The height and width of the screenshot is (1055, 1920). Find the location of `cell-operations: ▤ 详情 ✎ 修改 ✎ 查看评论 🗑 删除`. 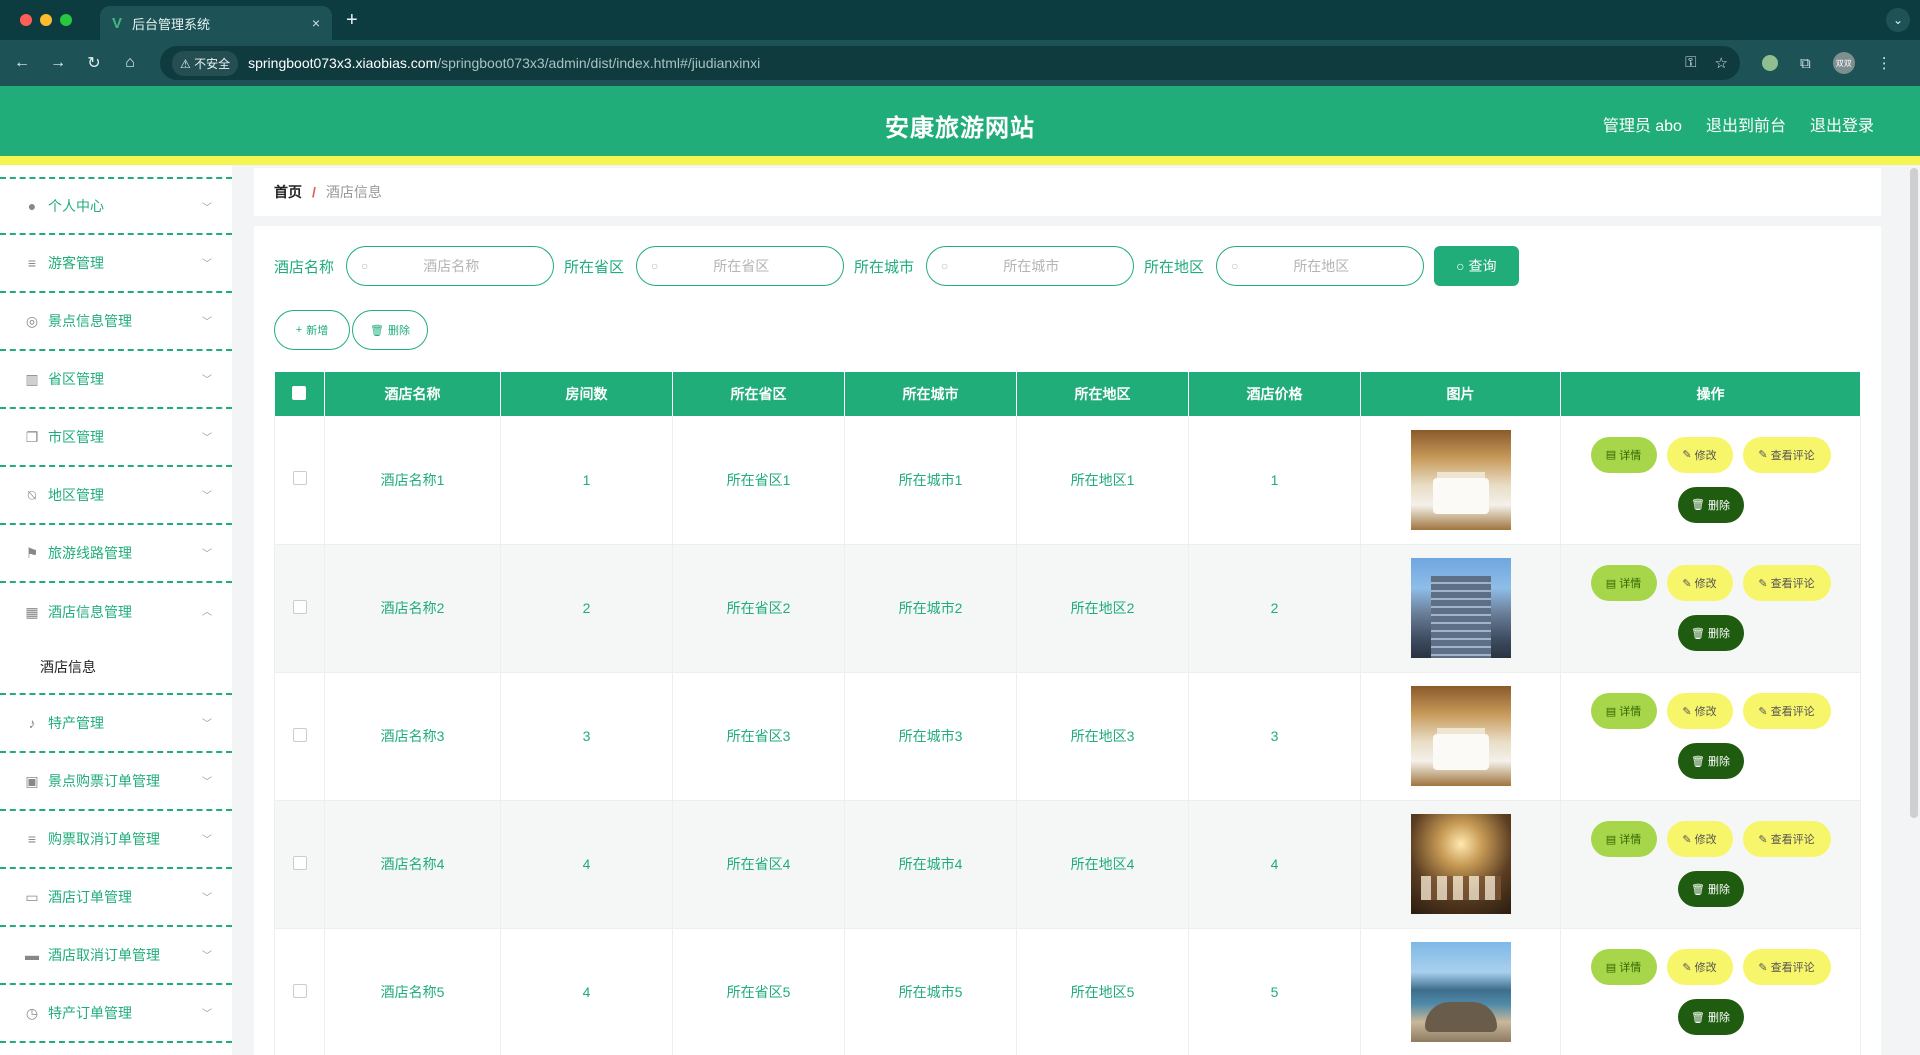

cell-operations: ▤ 详情 ✎ 修改 ✎ 查看评论 🗑 删除 is located at coordinates (1710, 480).